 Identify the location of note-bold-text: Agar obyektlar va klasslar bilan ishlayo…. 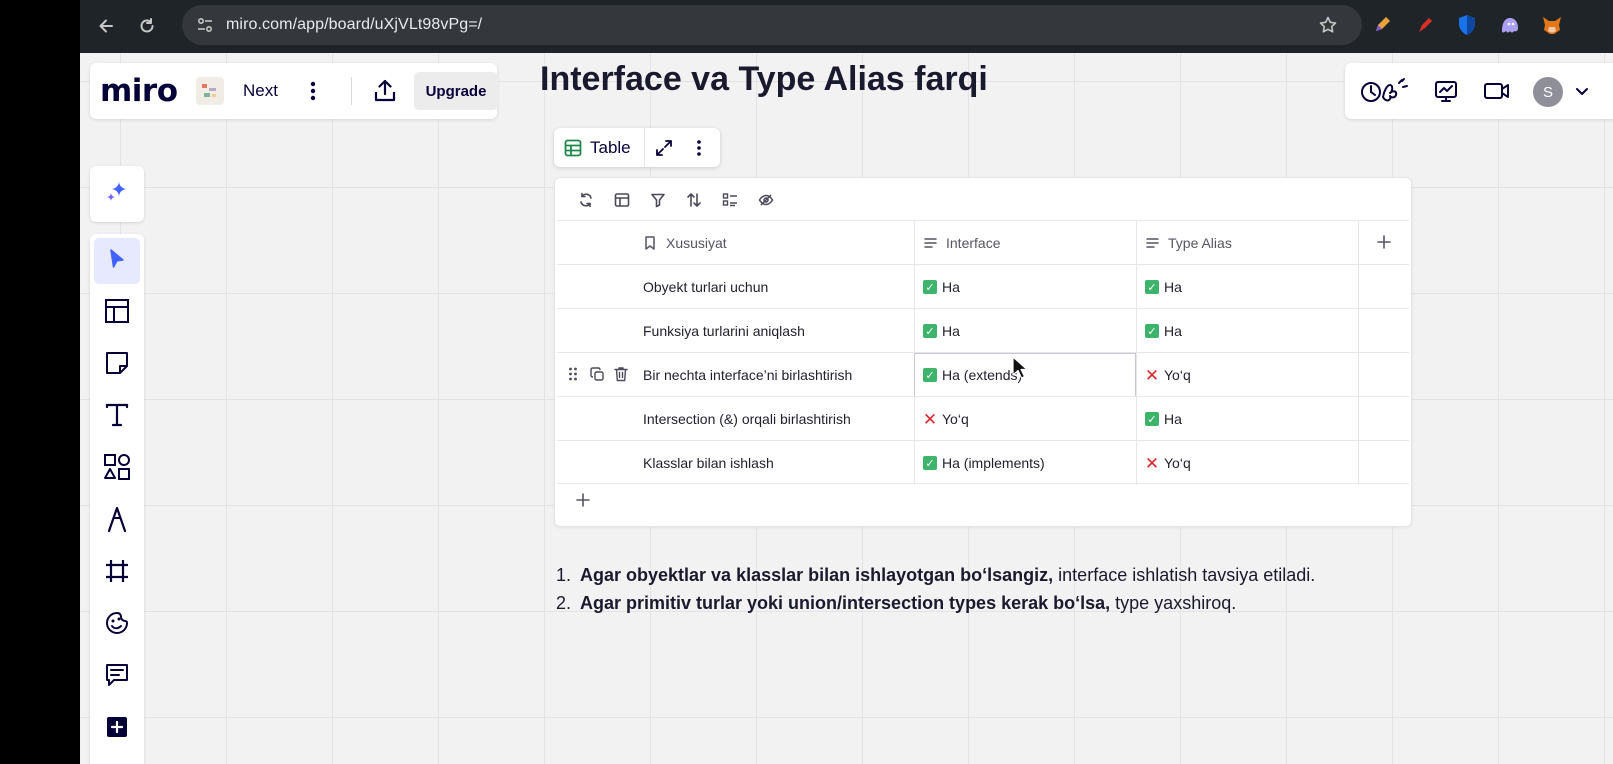
(817, 575).